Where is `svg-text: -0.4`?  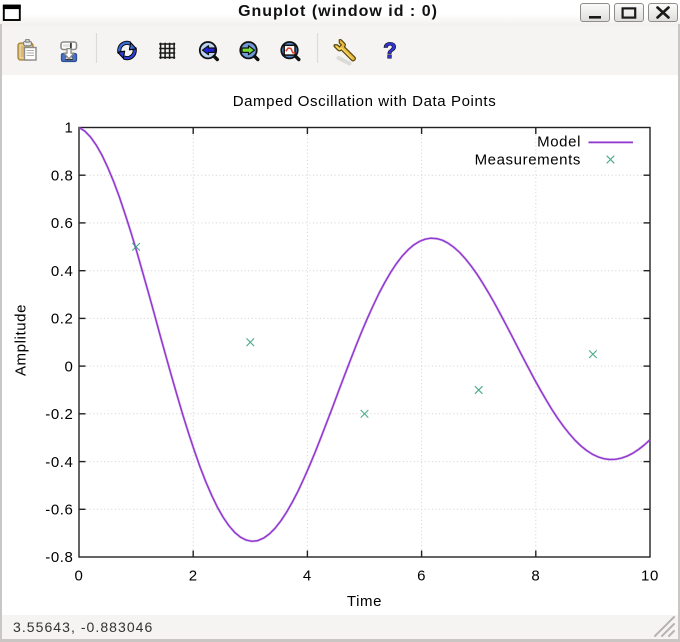 svg-text: -0.4 is located at coordinates (59, 462).